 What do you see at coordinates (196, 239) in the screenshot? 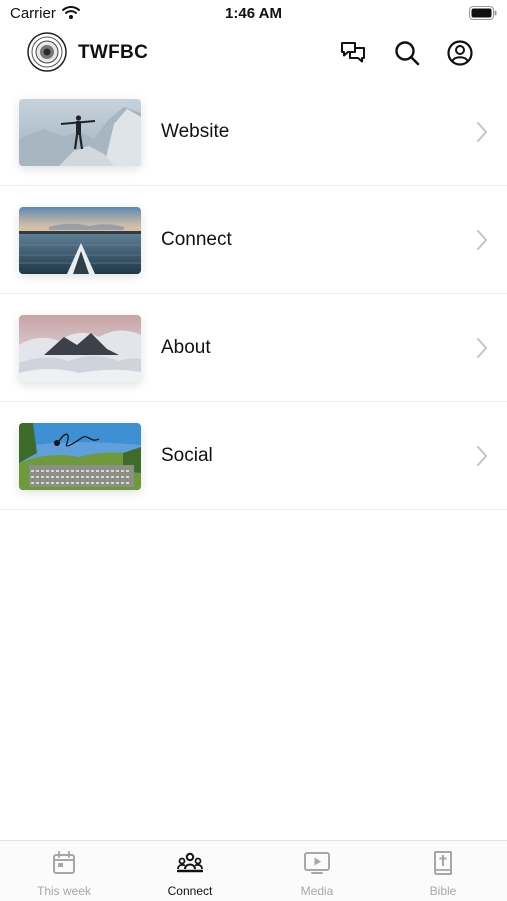
I see `menu-item-label: Connect` at bounding box center [196, 239].